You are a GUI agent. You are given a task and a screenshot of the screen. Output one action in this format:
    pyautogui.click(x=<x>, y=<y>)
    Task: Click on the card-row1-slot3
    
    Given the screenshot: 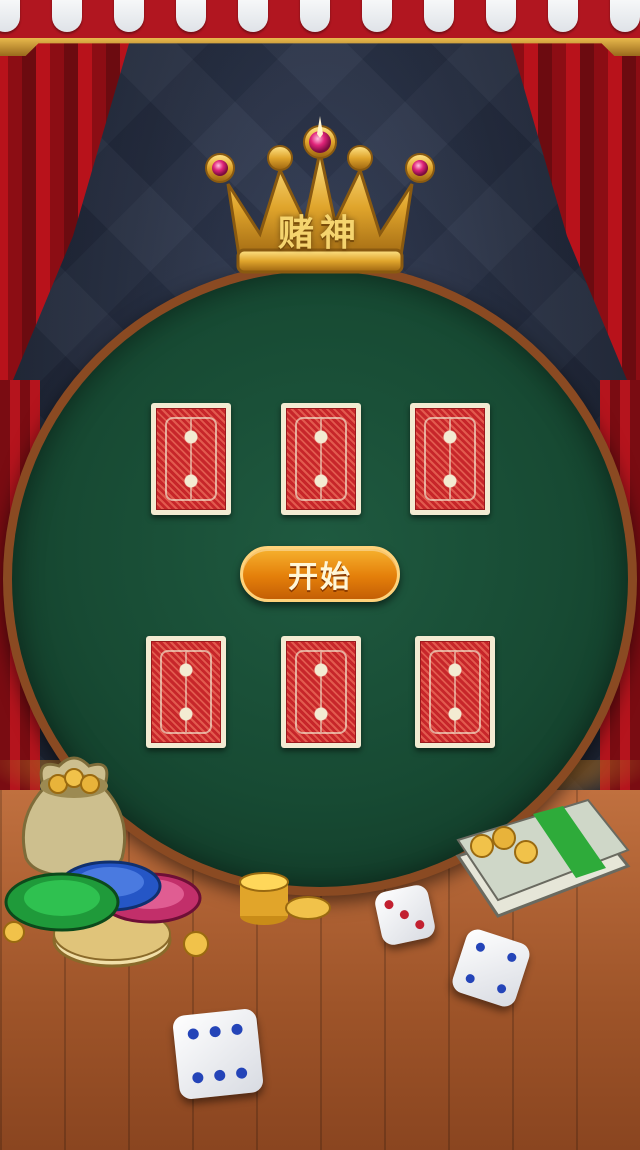 What is the action you would take?
    pyautogui.click(x=450, y=459)
    